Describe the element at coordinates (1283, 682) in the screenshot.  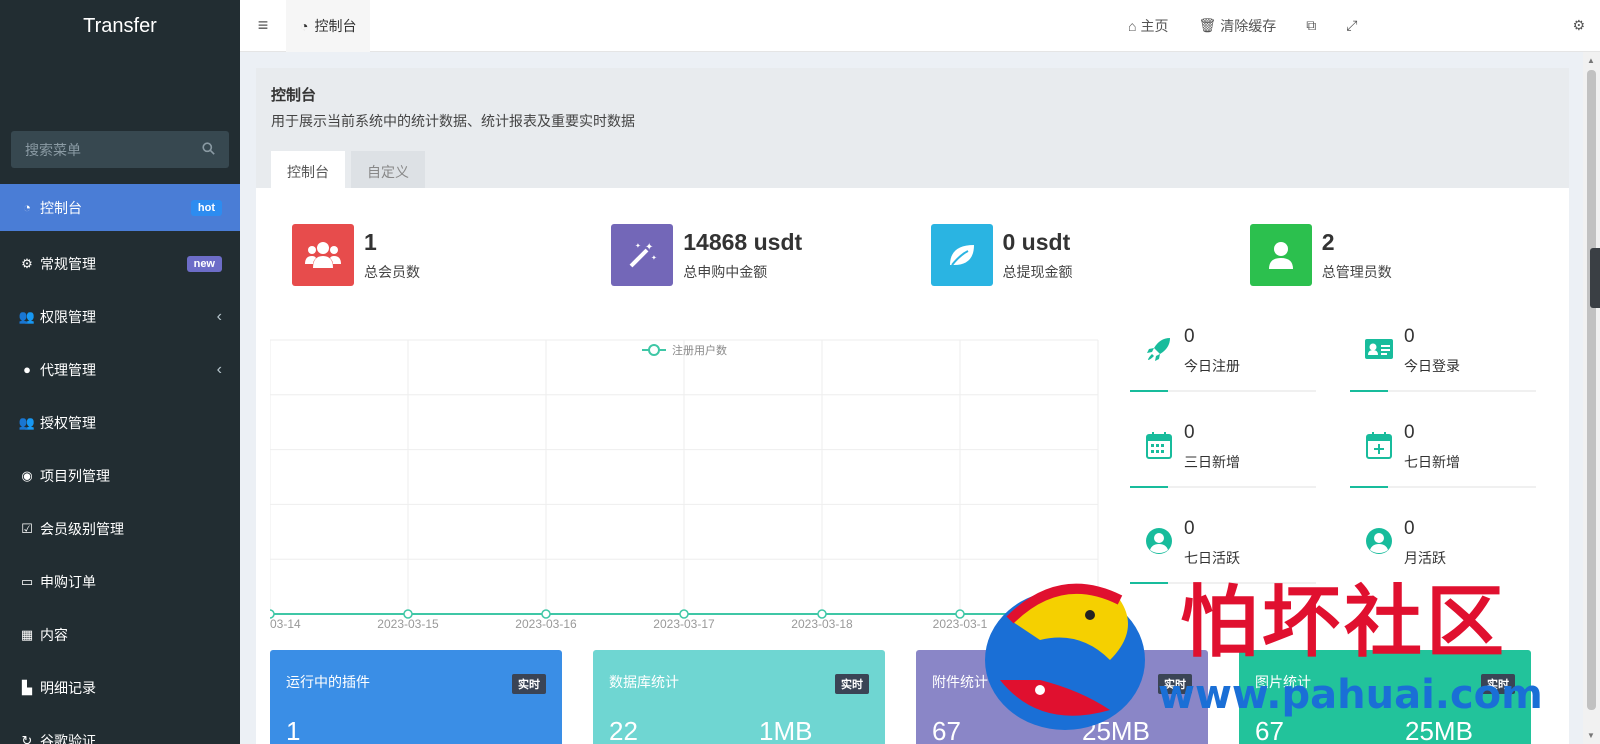
I see `card-title: 图片统计` at that location.